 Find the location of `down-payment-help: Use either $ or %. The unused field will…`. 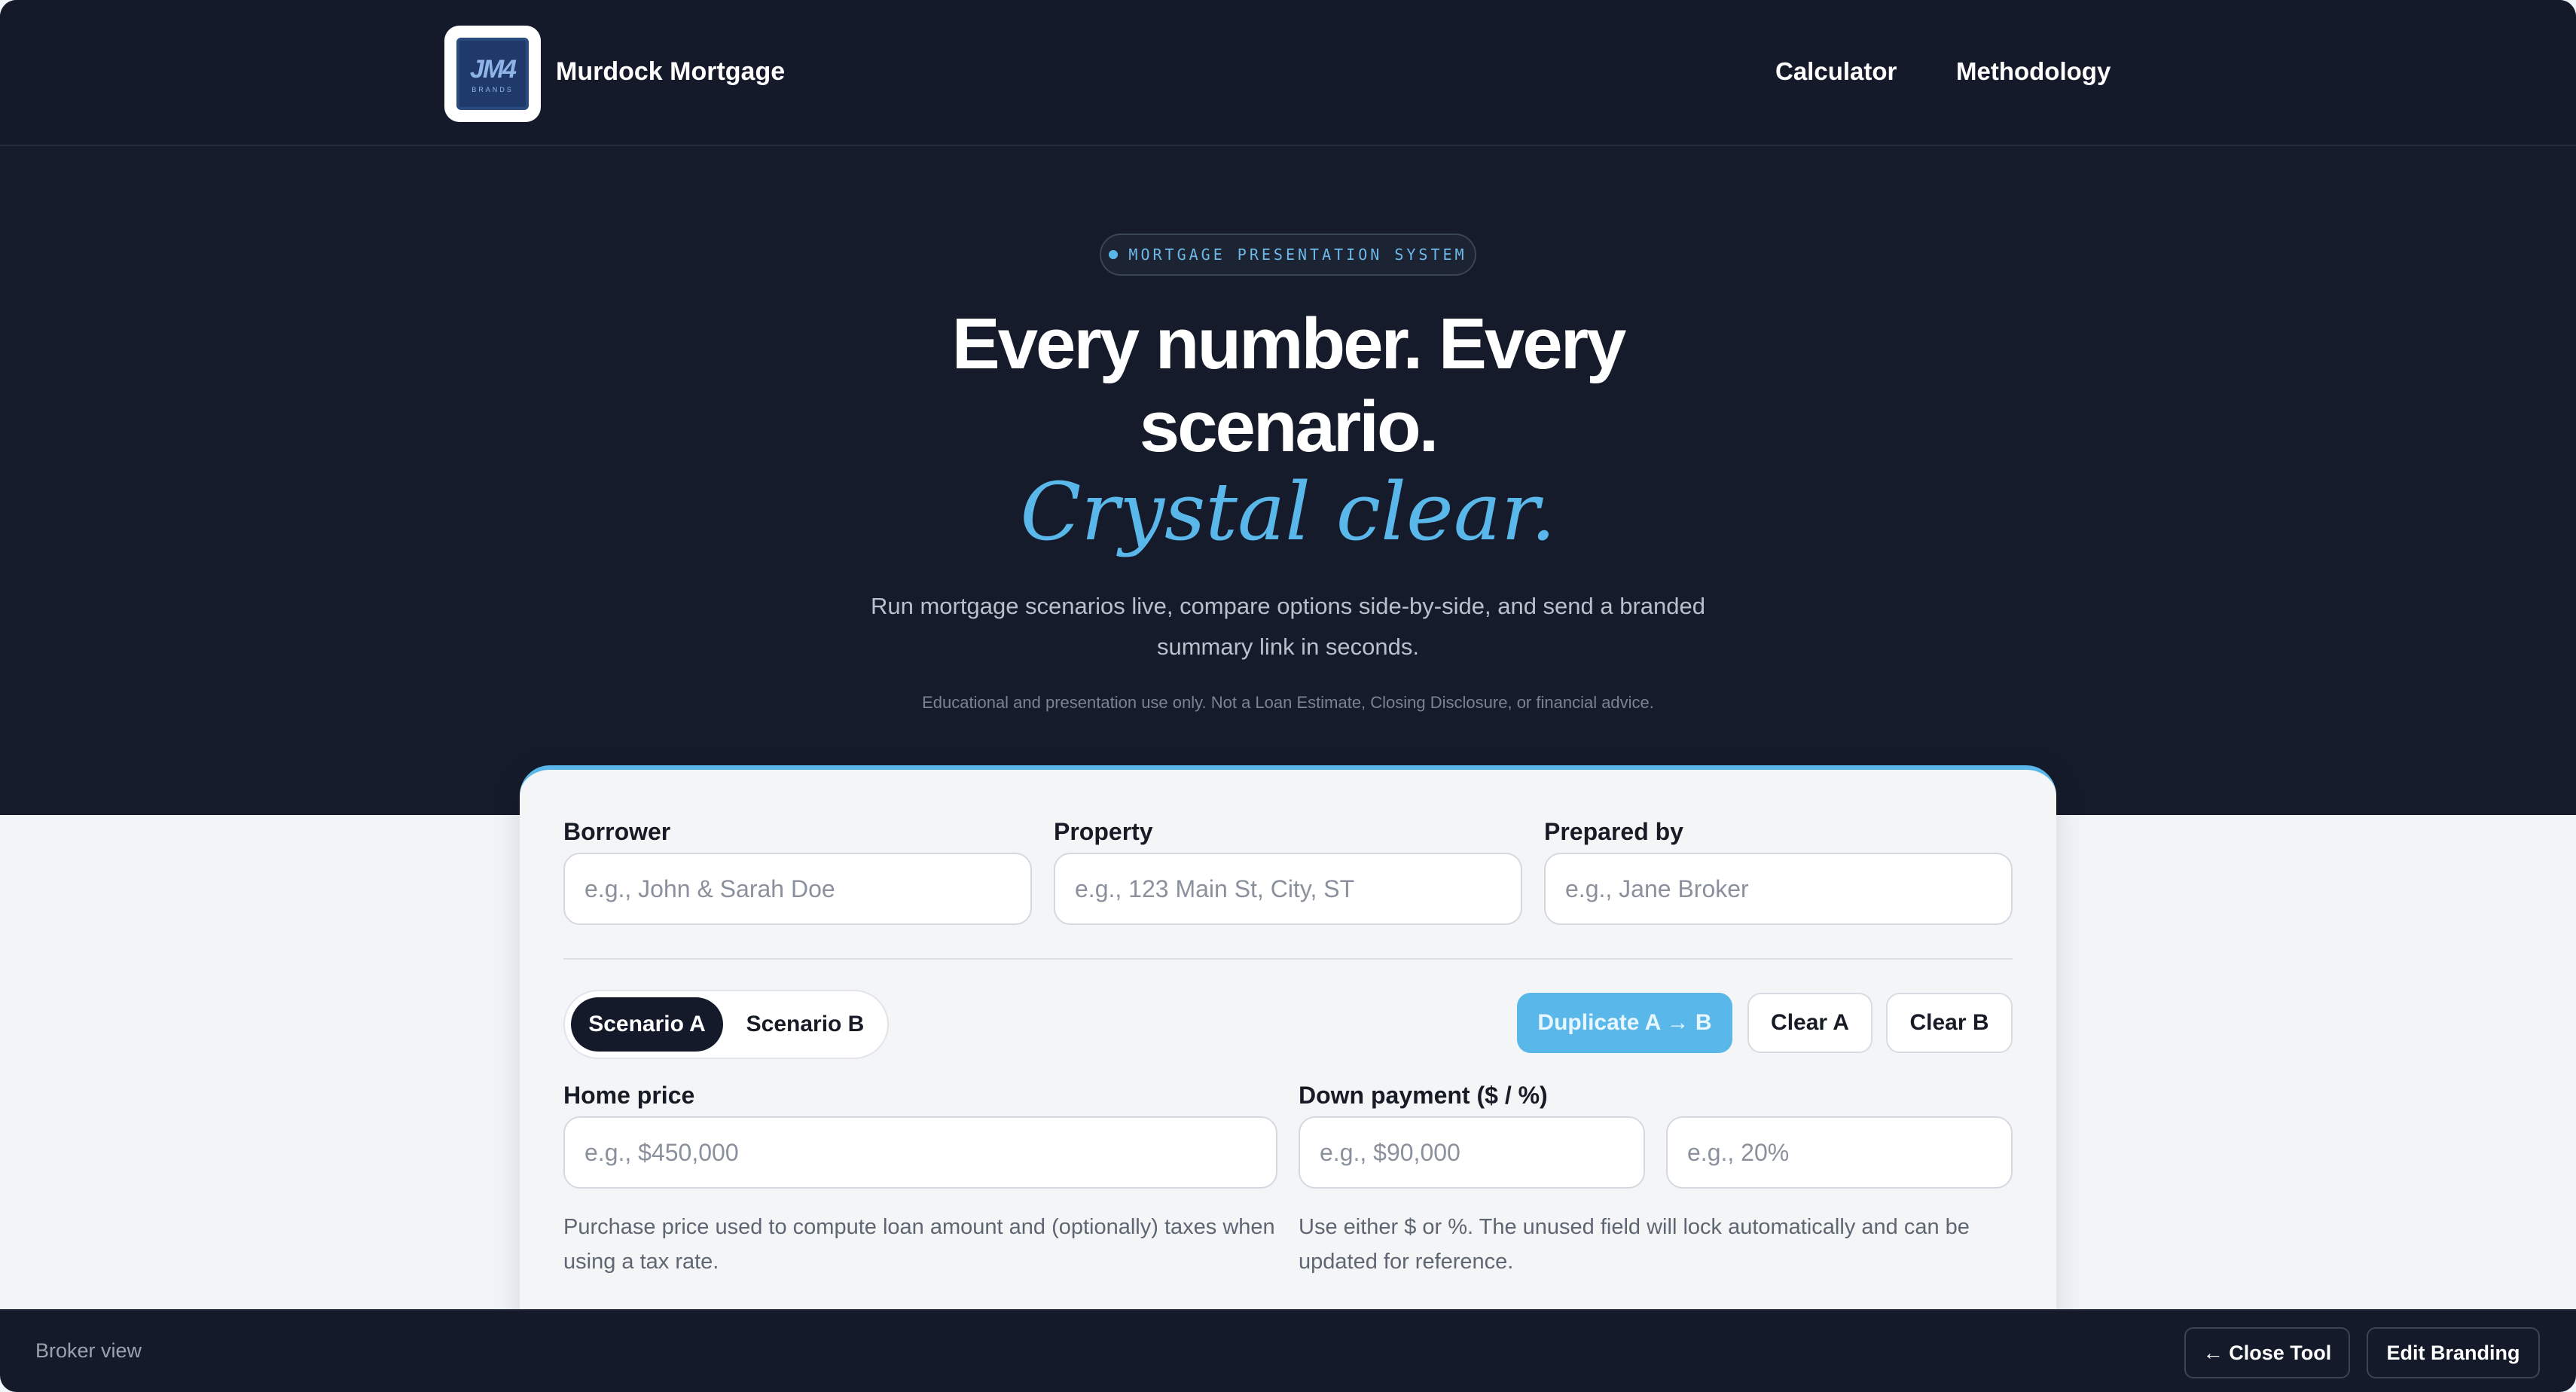

down-payment-help: Use either $ or %. The unused field will… is located at coordinates (1635, 1245).